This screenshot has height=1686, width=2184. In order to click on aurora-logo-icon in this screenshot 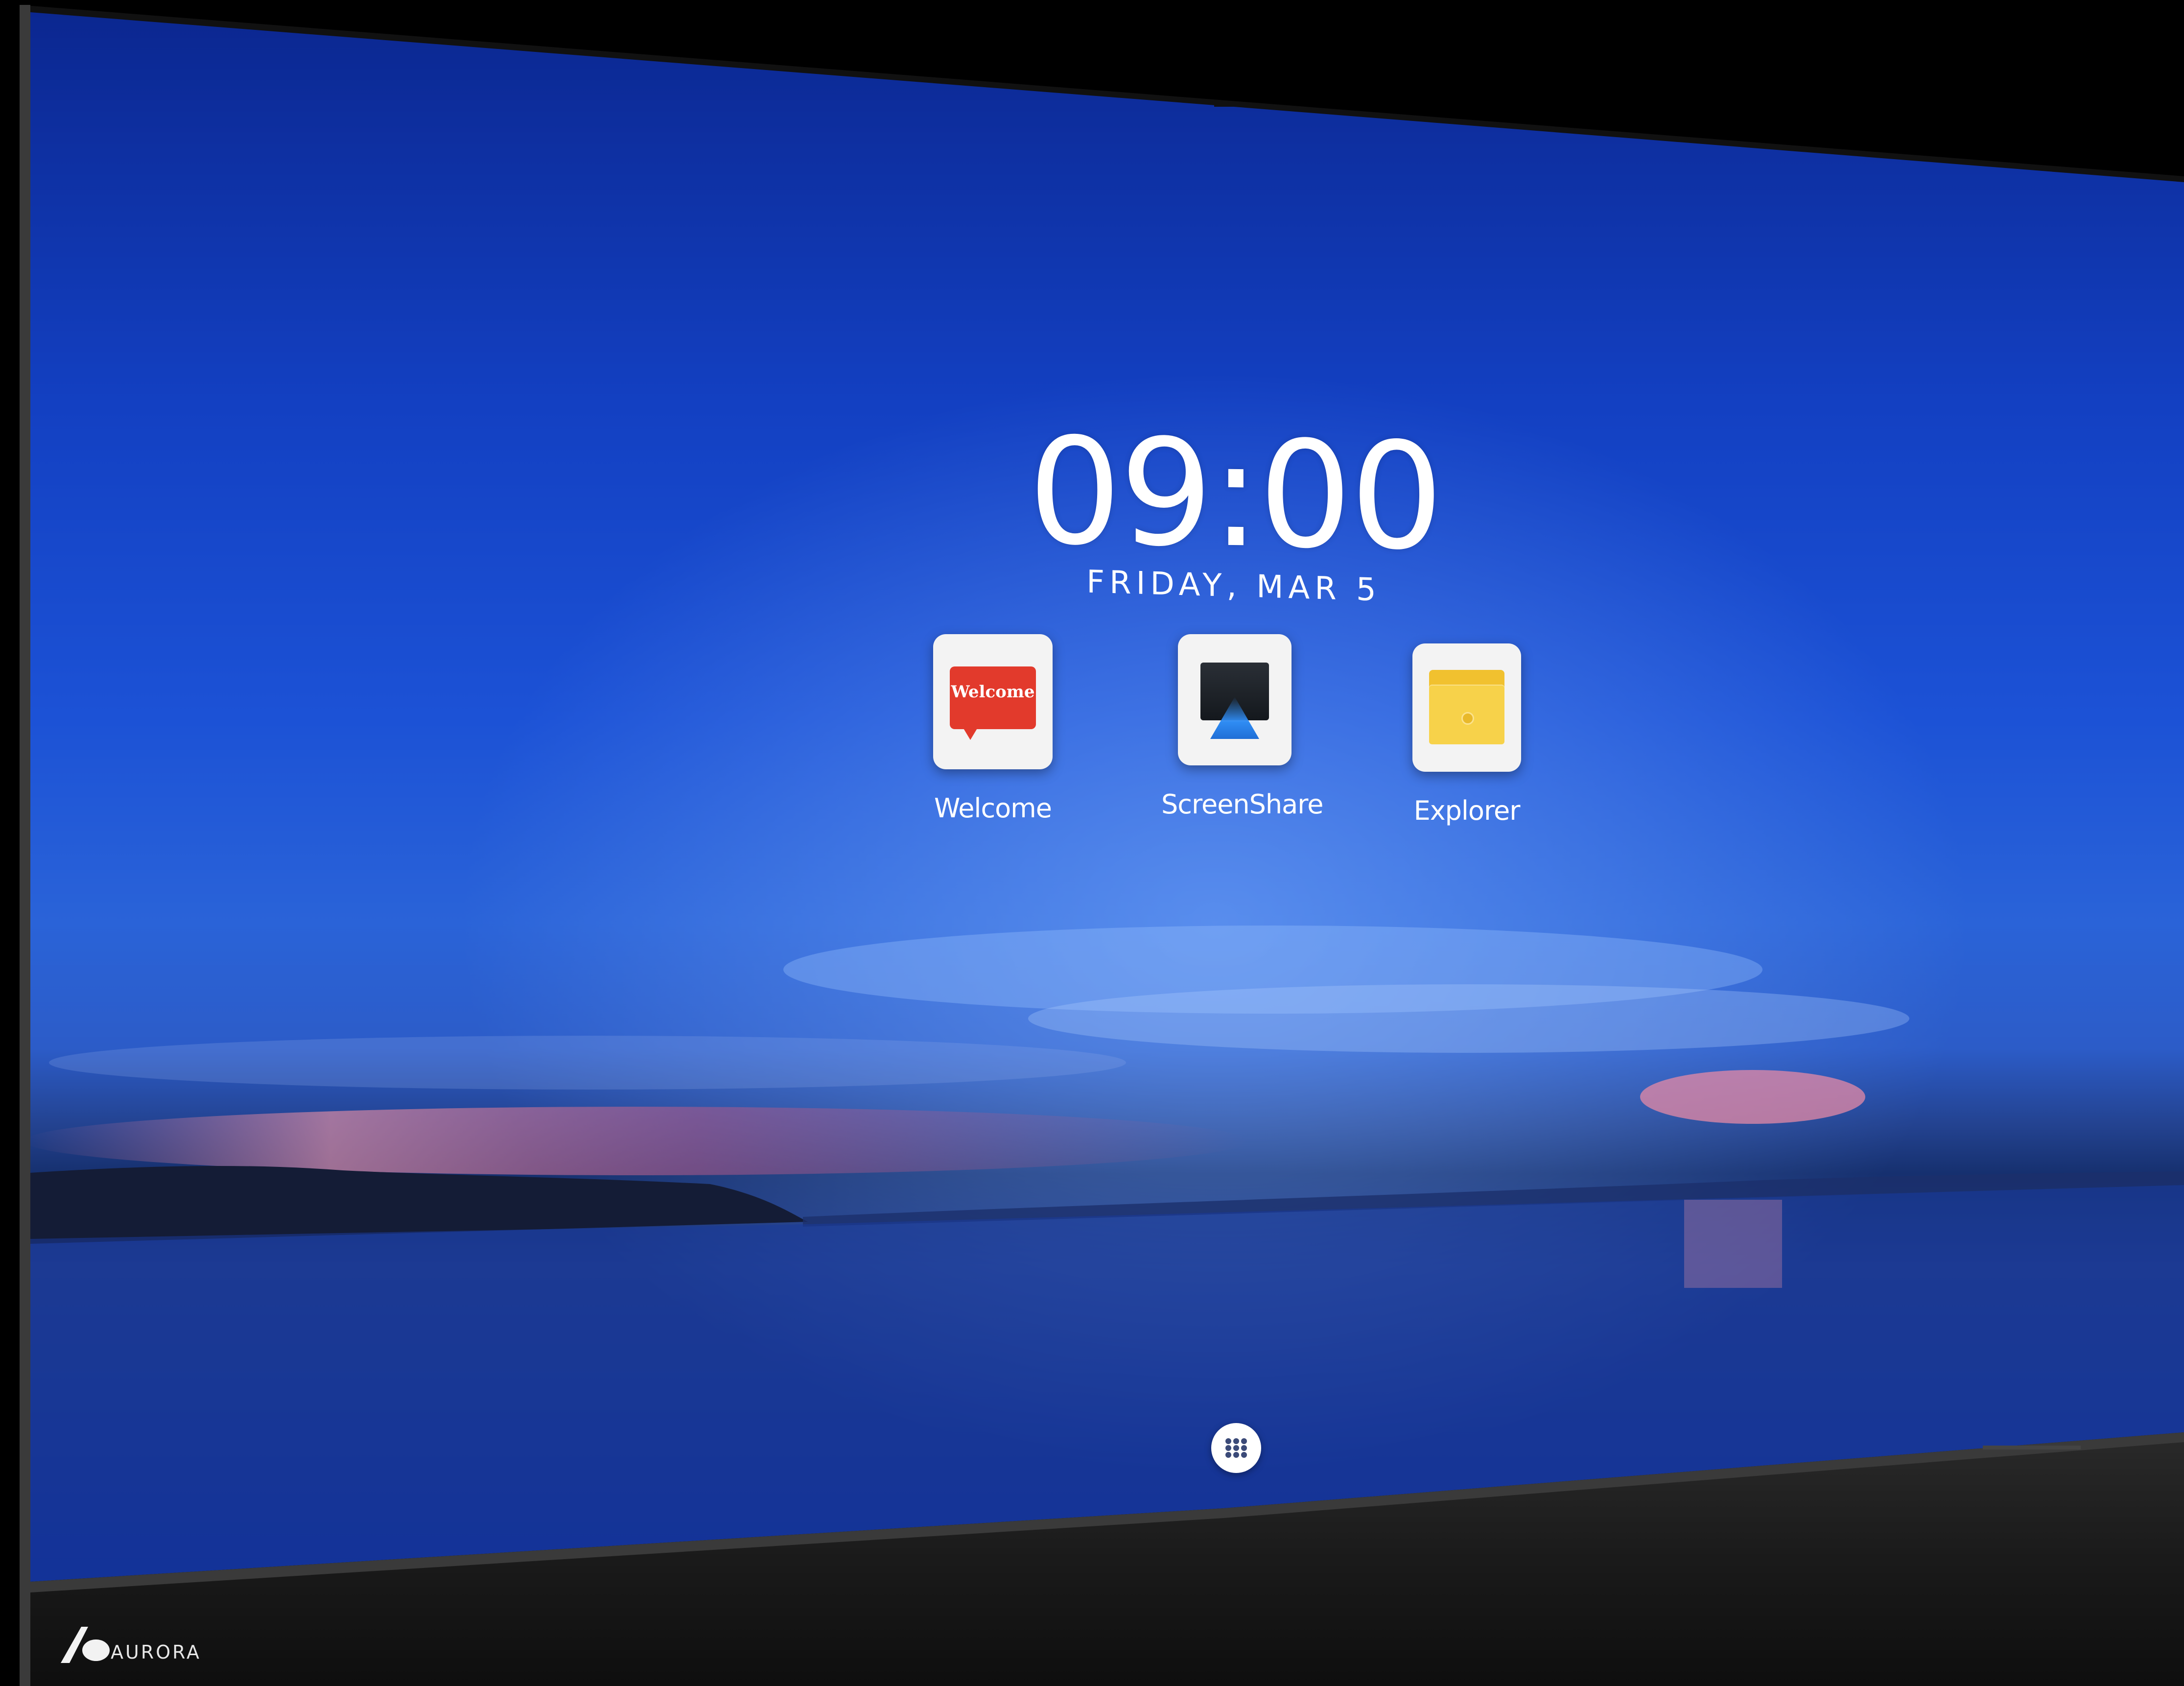, I will do `click(85, 1645)`.